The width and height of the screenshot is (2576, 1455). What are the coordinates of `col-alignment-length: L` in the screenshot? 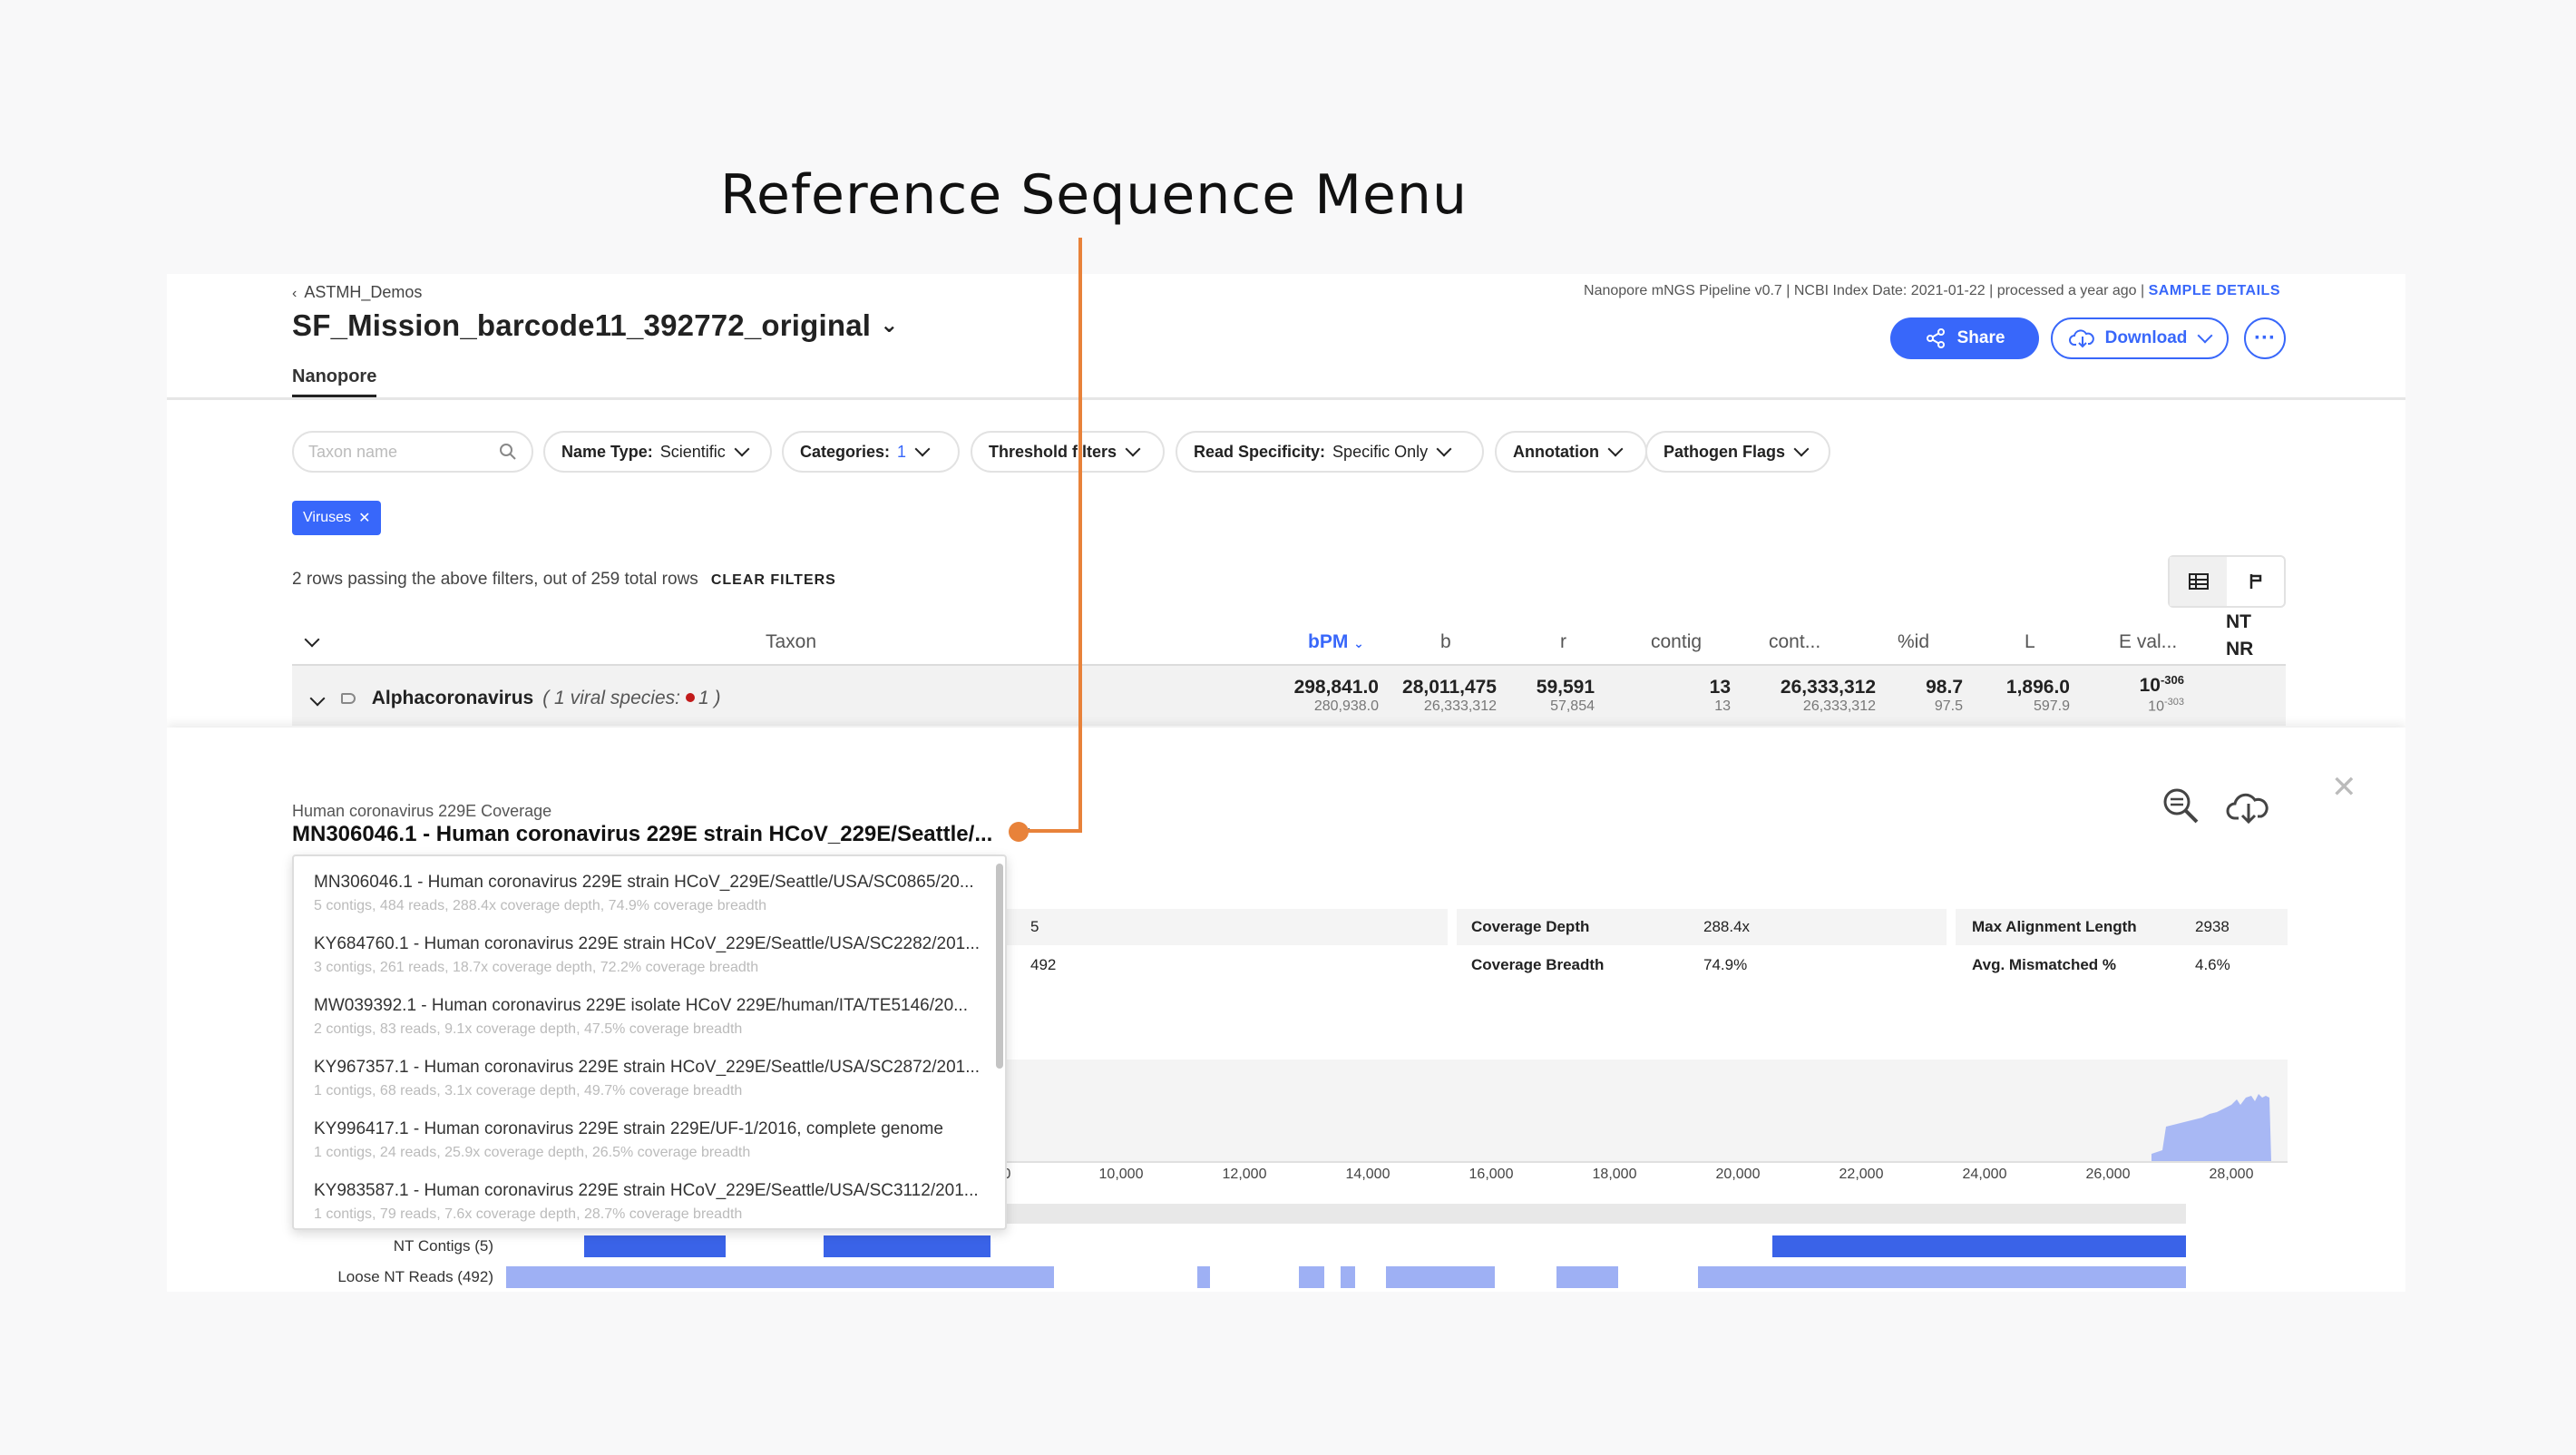 It's located at (2030, 642).